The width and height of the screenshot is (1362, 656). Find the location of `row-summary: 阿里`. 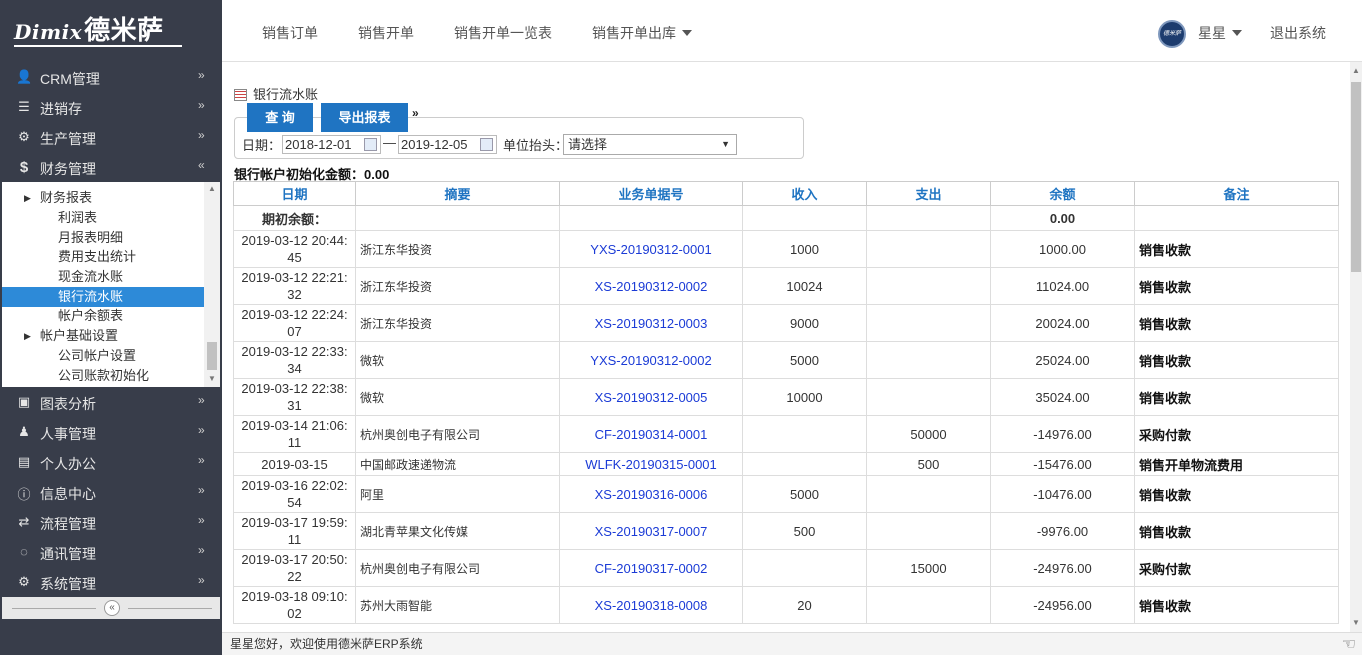

row-summary: 阿里 is located at coordinates (457, 494).